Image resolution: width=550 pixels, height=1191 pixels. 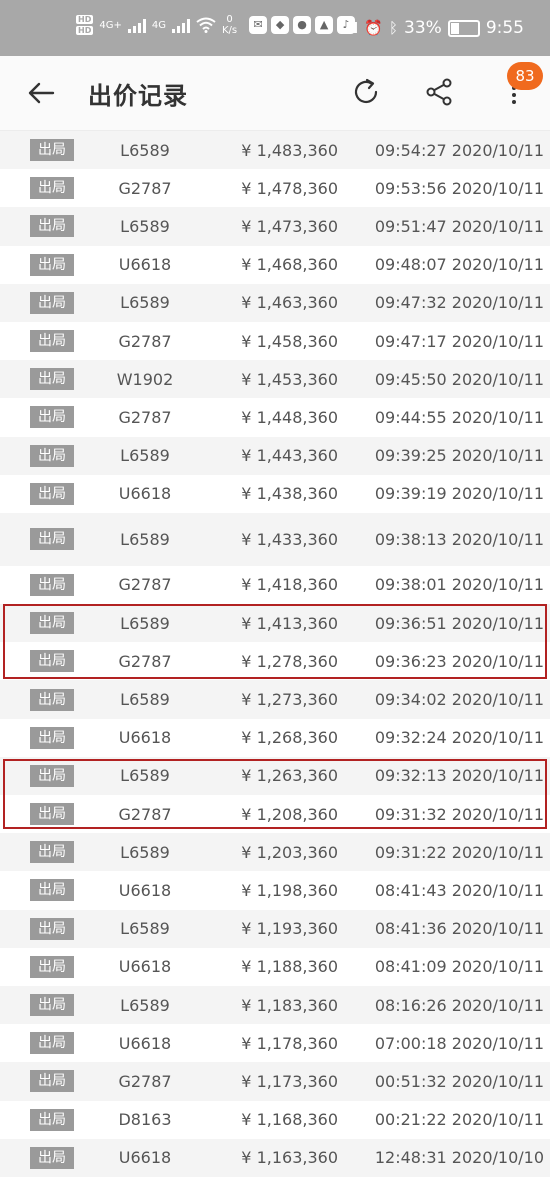 I want to click on hd-indicator: HD HD, so click(x=85, y=25).